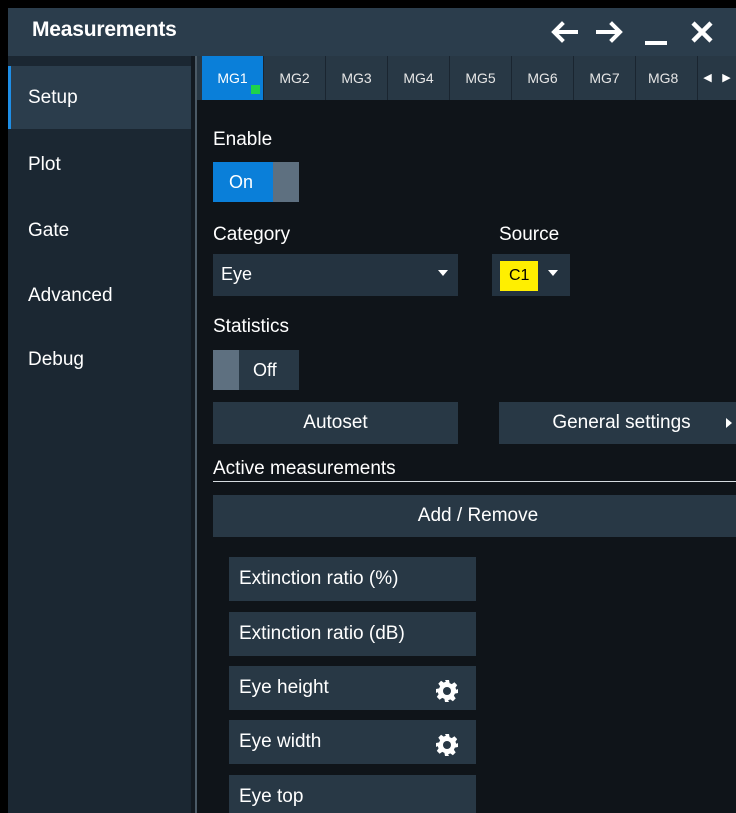  Describe the element at coordinates (605, 78) in the screenshot. I see `tab-mg7: MG7` at that location.